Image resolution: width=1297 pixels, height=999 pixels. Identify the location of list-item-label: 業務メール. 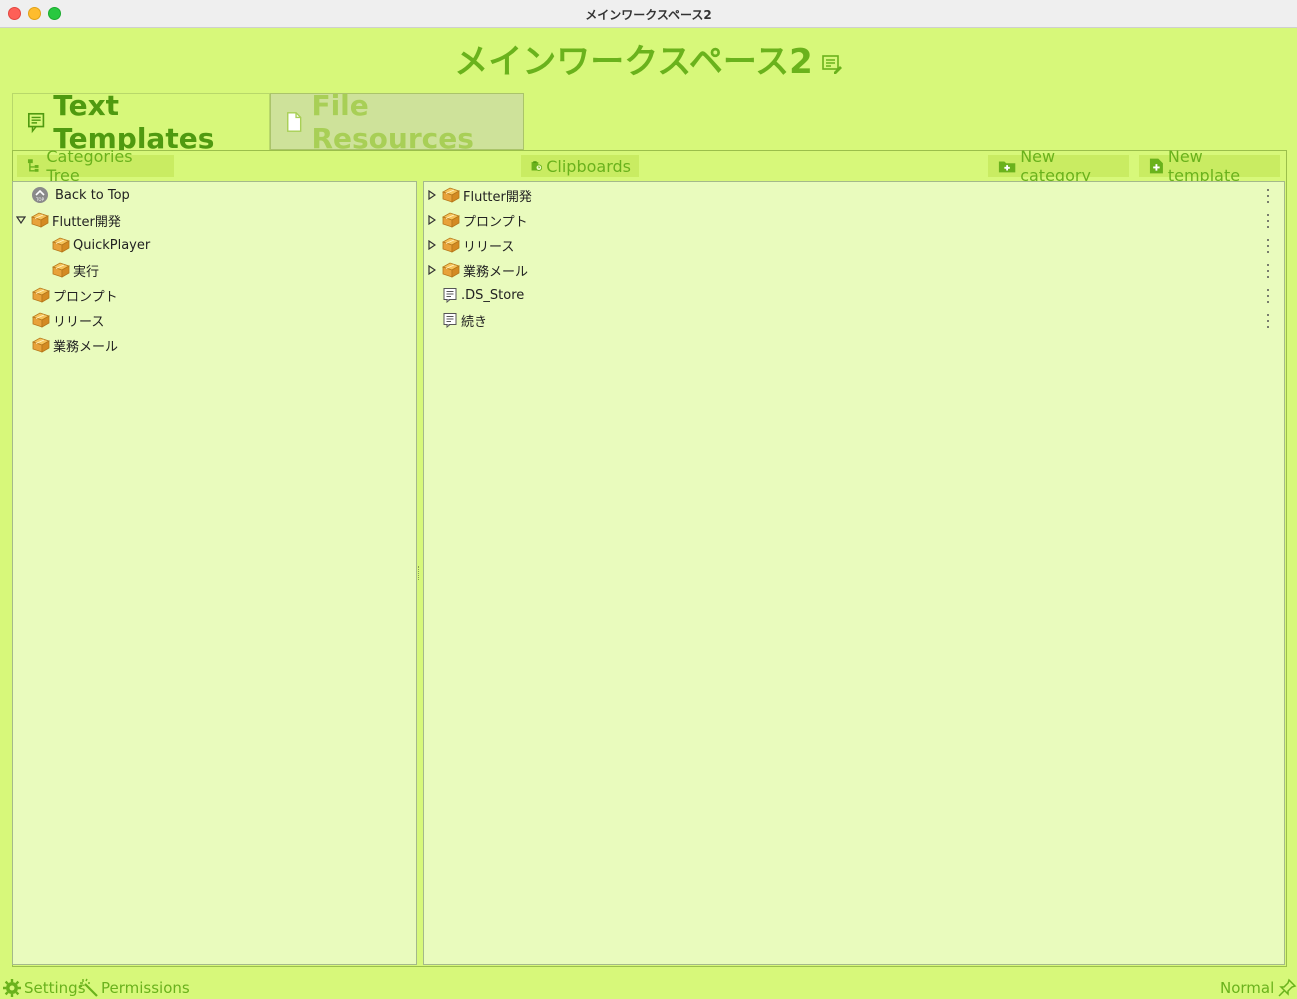
(496, 272).